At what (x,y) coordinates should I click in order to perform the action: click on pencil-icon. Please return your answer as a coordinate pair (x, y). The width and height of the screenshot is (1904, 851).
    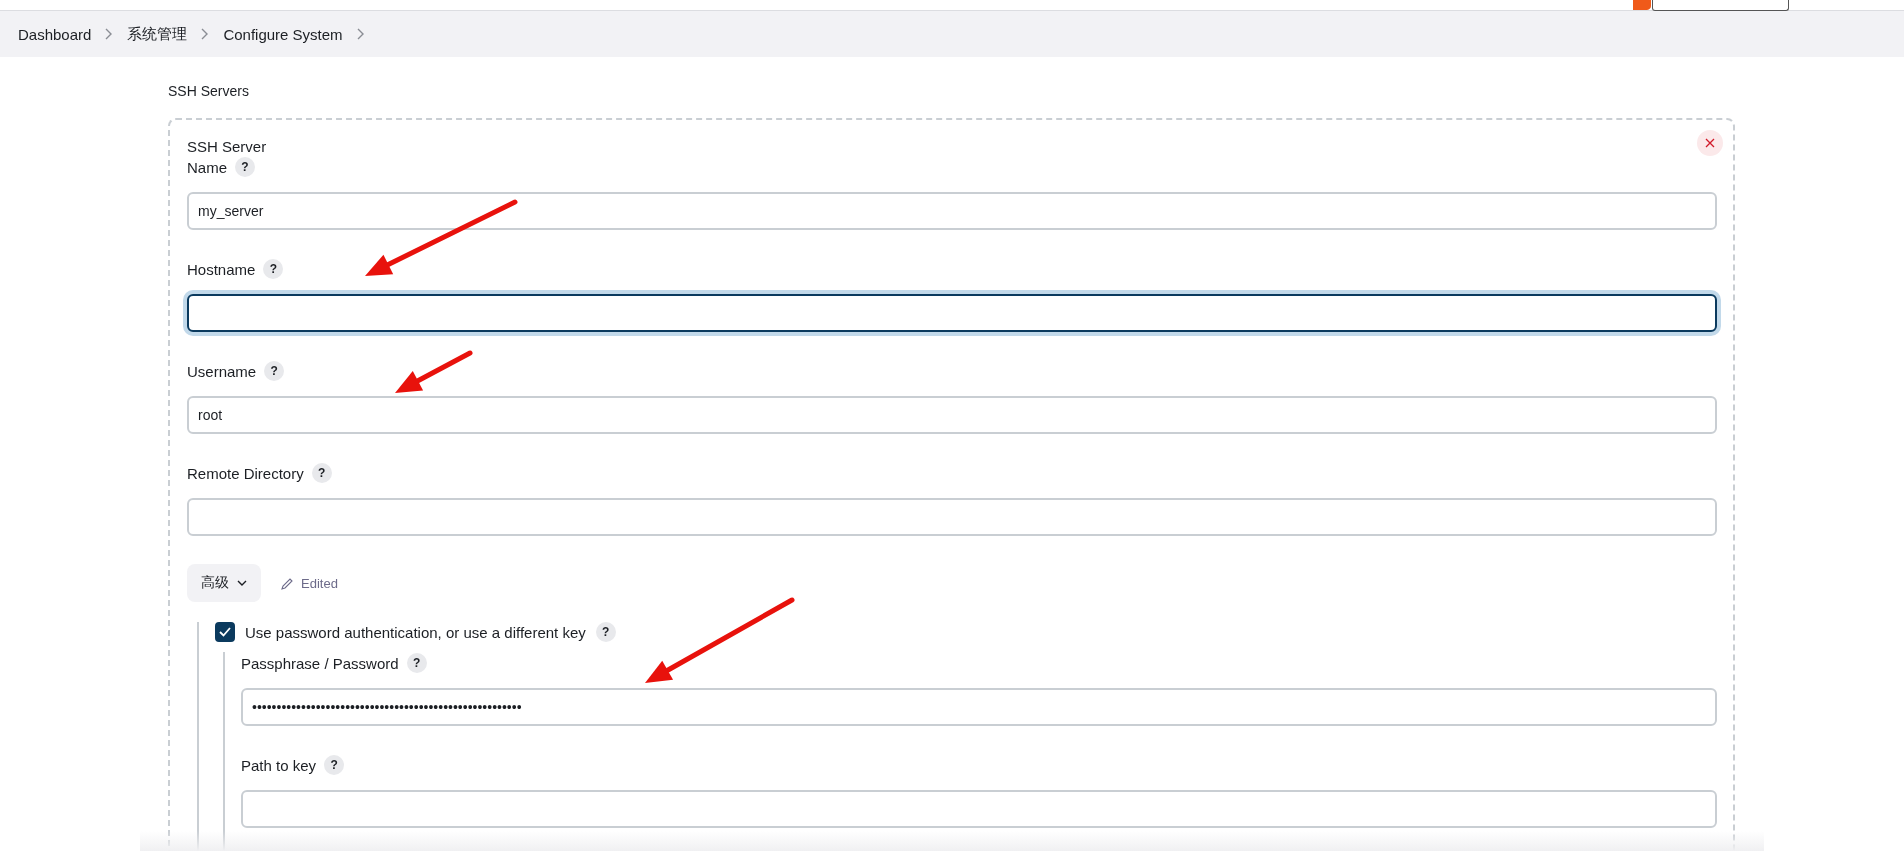
    Looking at the image, I should click on (287, 583).